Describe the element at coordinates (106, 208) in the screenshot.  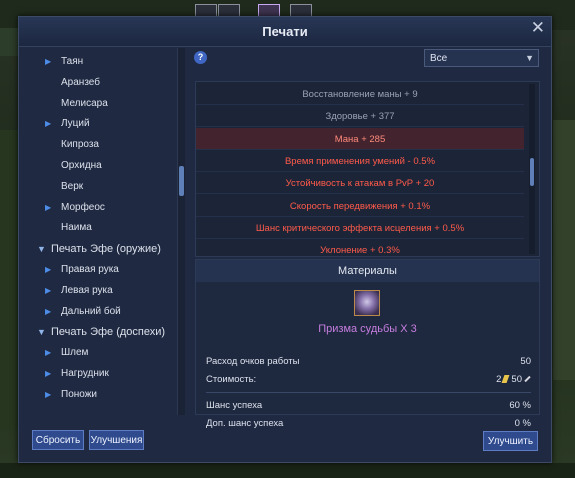
I see `tree-item: ▶ Морфеос` at that location.